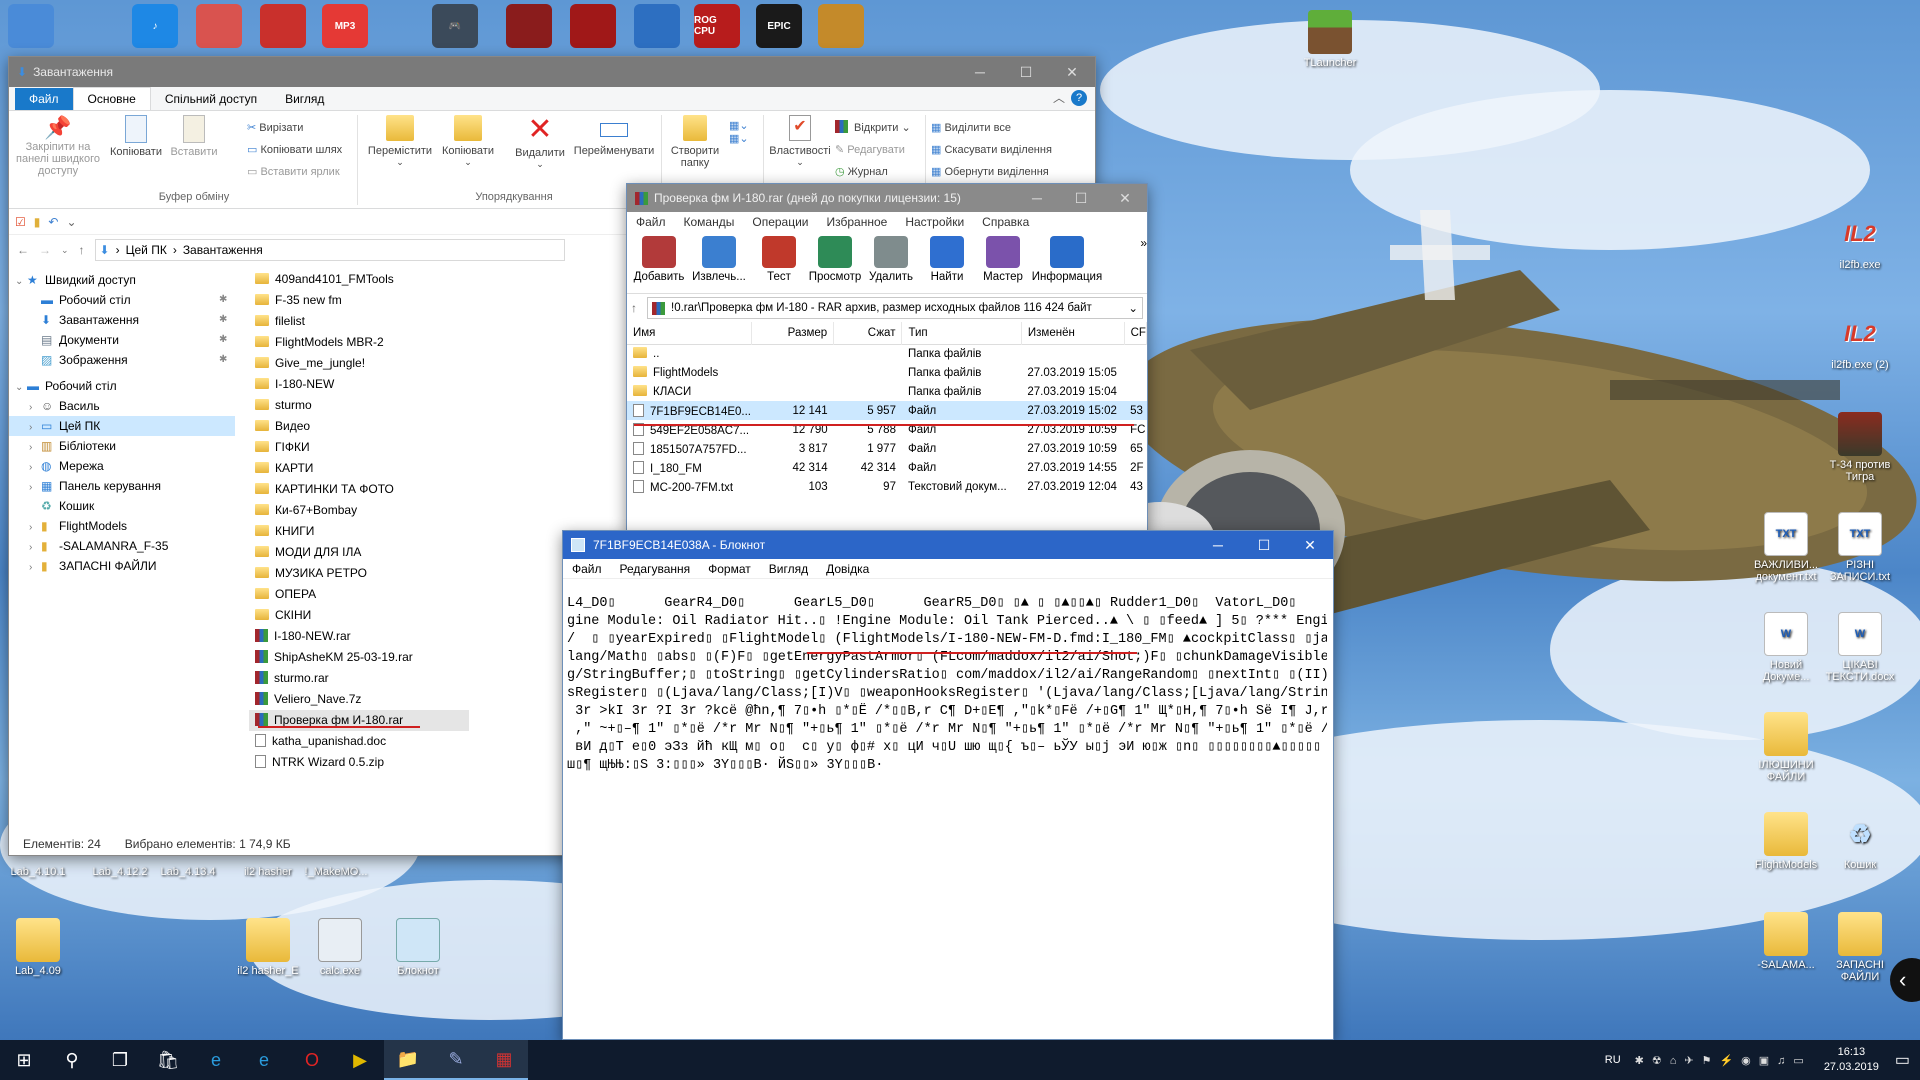 The width and height of the screenshot is (1920, 1080). I want to click on breadcrumb-this-pc: Цей ПК, so click(146, 250).